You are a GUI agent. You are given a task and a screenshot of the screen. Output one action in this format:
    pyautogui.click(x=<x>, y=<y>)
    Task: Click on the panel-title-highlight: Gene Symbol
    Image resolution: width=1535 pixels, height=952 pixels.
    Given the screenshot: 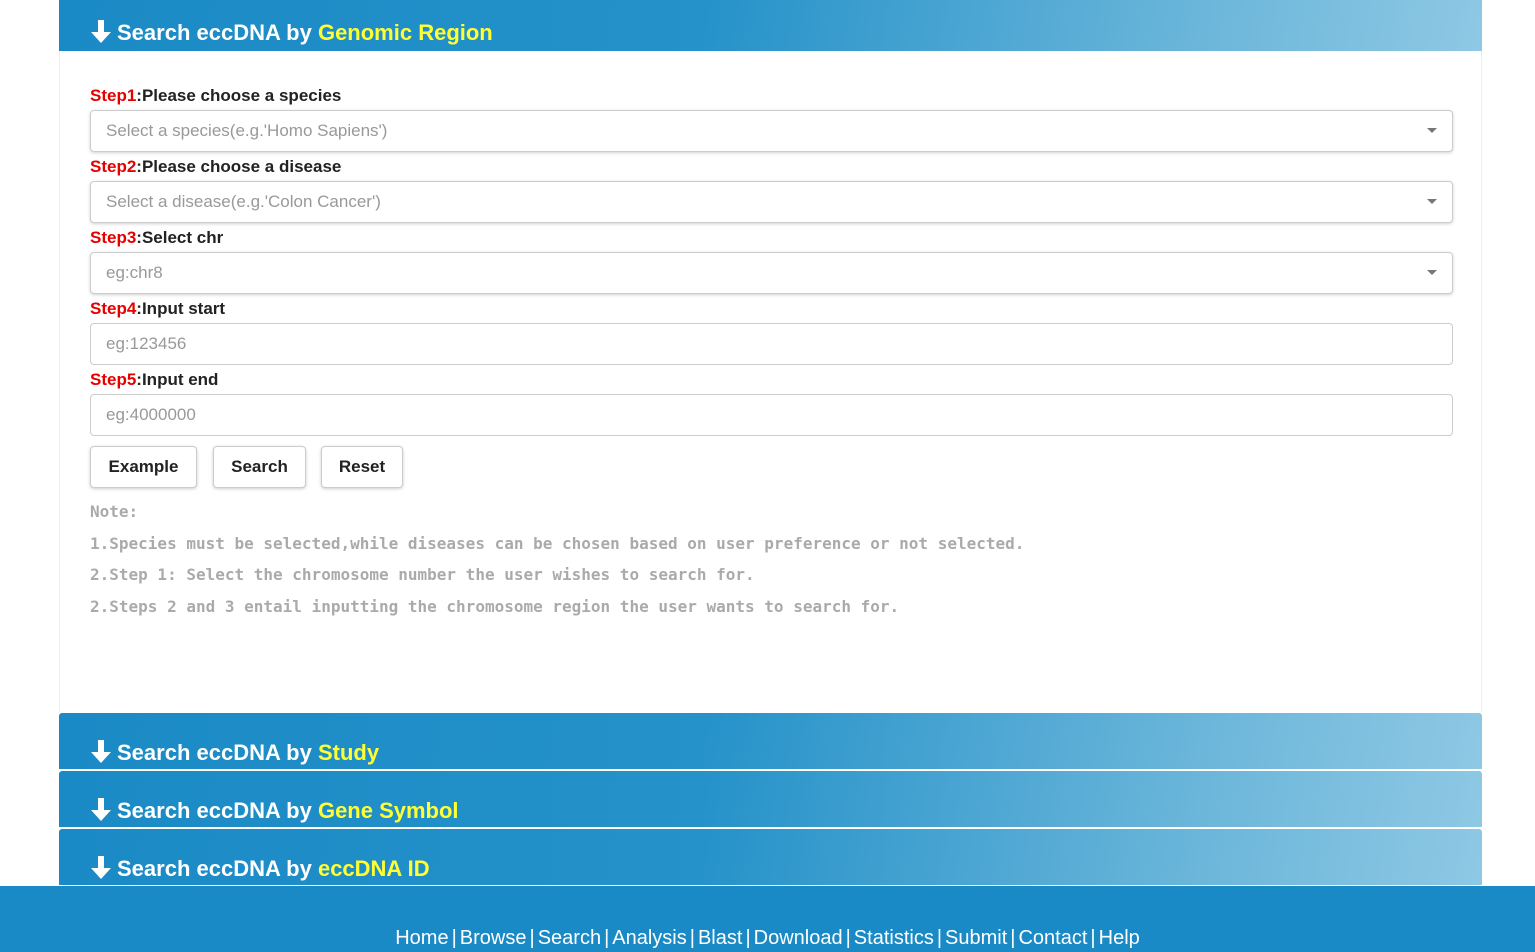 What is the action you would take?
    pyautogui.click(x=388, y=810)
    